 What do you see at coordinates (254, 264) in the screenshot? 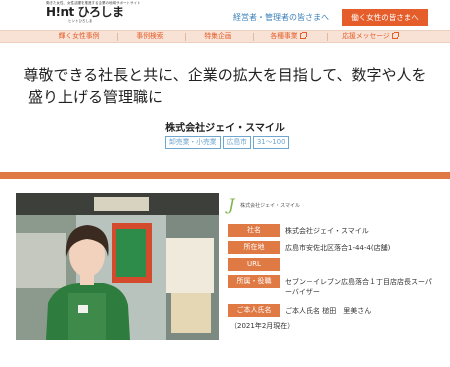
I see `info-label: URL` at bounding box center [254, 264].